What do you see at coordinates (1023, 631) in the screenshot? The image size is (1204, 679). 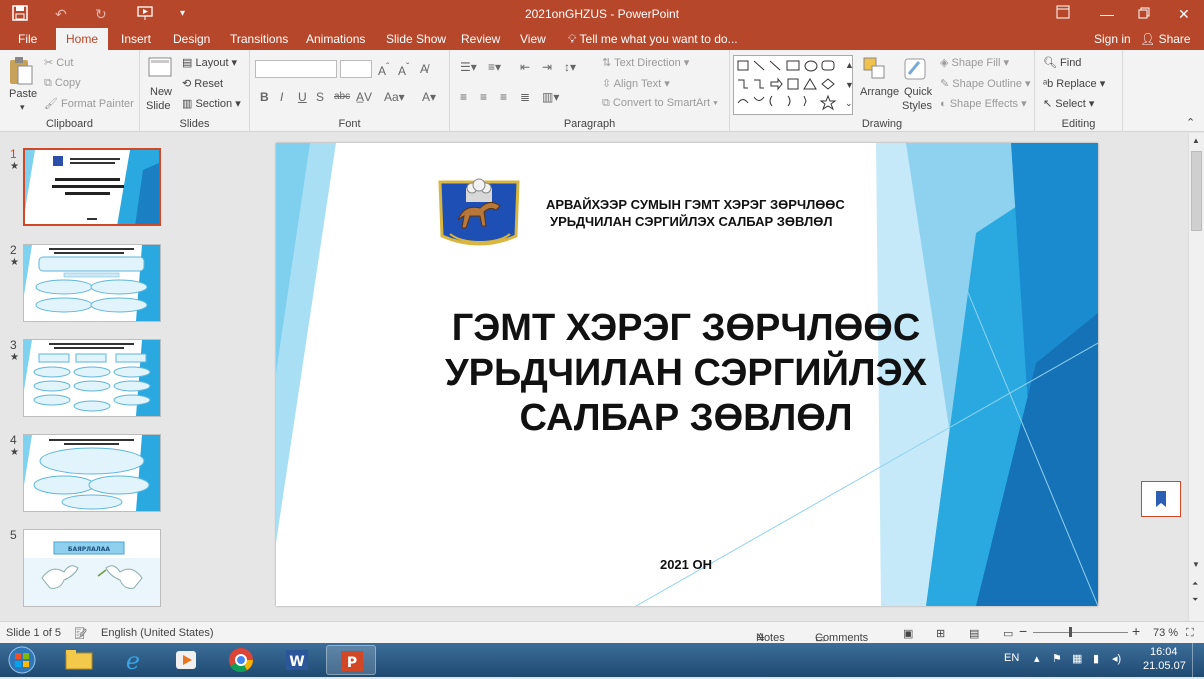 I see `zoom-out-icon: −` at bounding box center [1023, 631].